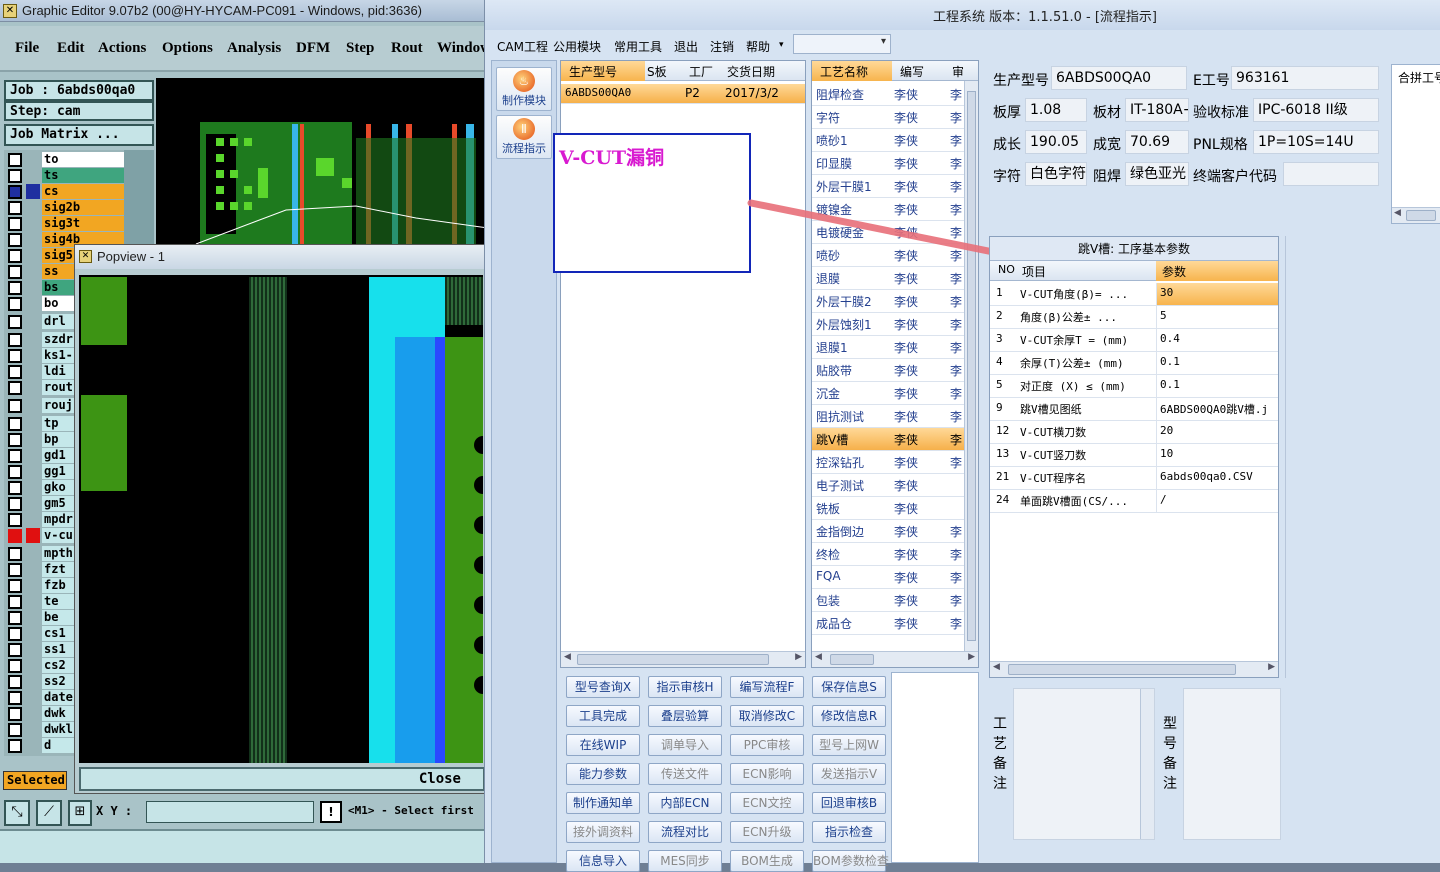 The height and width of the screenshot is (872, 1440). I want to click on action-button: 制作通知单, so click(603, 803).